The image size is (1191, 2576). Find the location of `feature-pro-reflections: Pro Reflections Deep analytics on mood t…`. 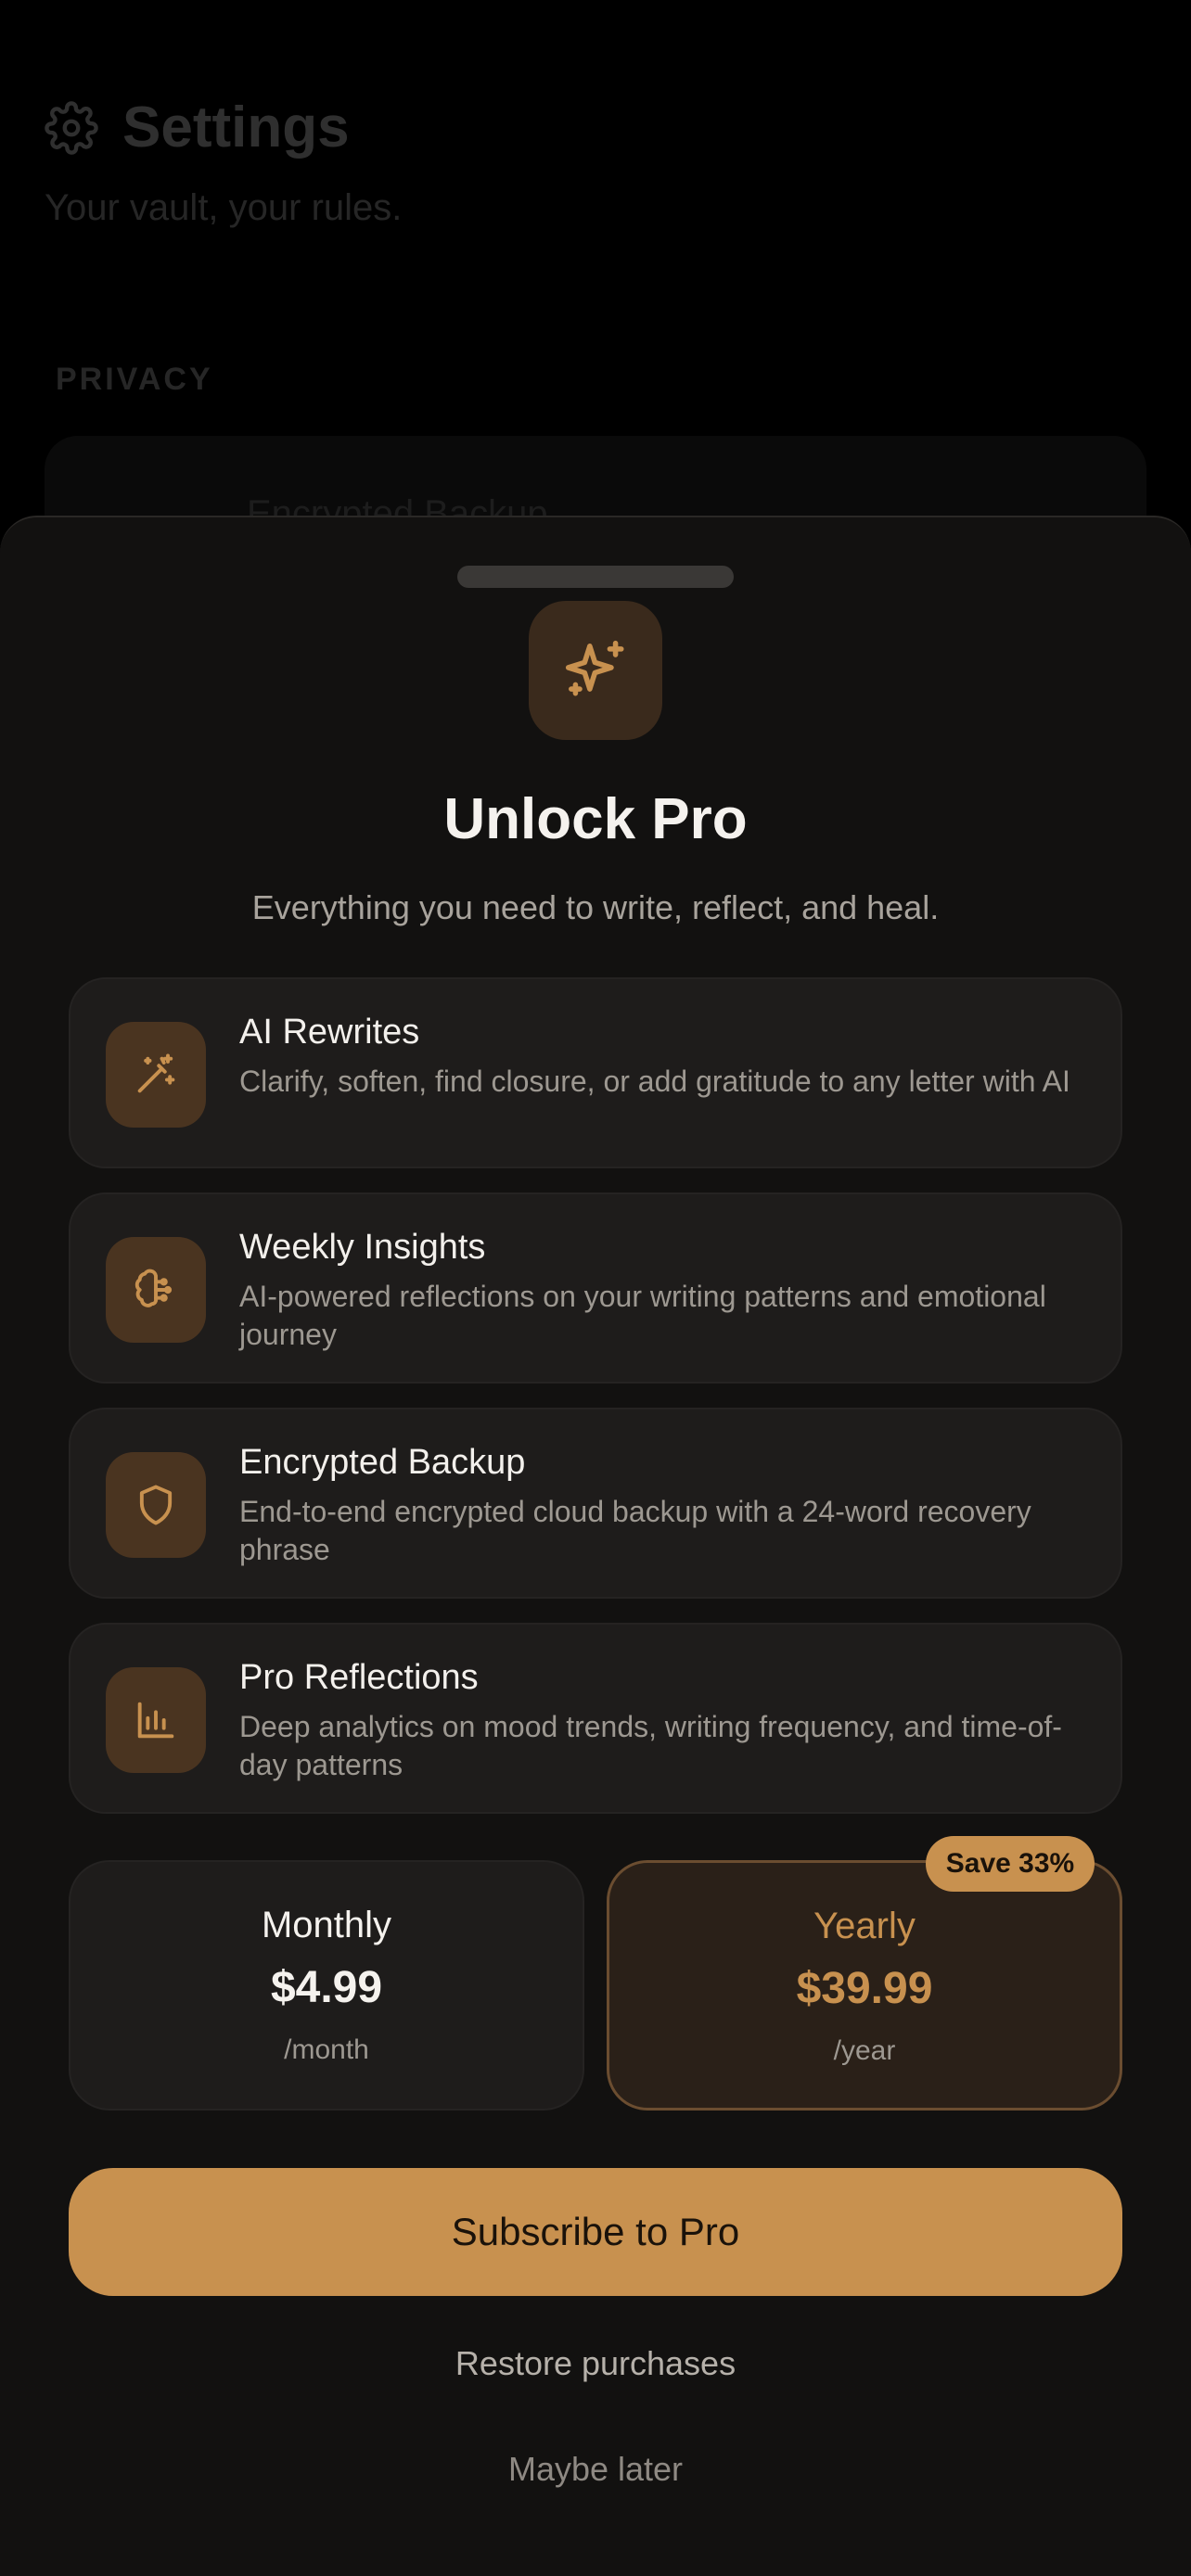

feature-pro-reflections: Pro Reflections Deep analytics on mood t… is located at coordinates (595, 1719).